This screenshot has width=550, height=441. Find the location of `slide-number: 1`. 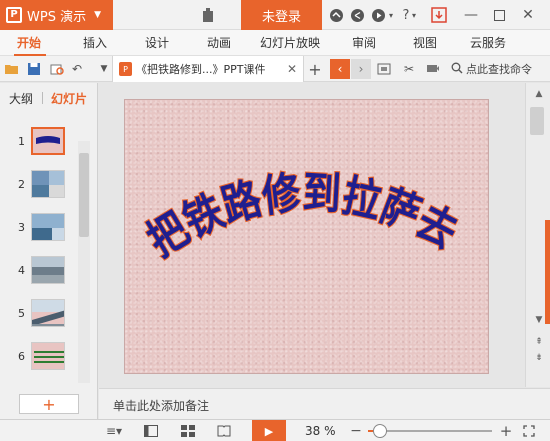

slide-number: 1 is located at coordinates (21, 141).